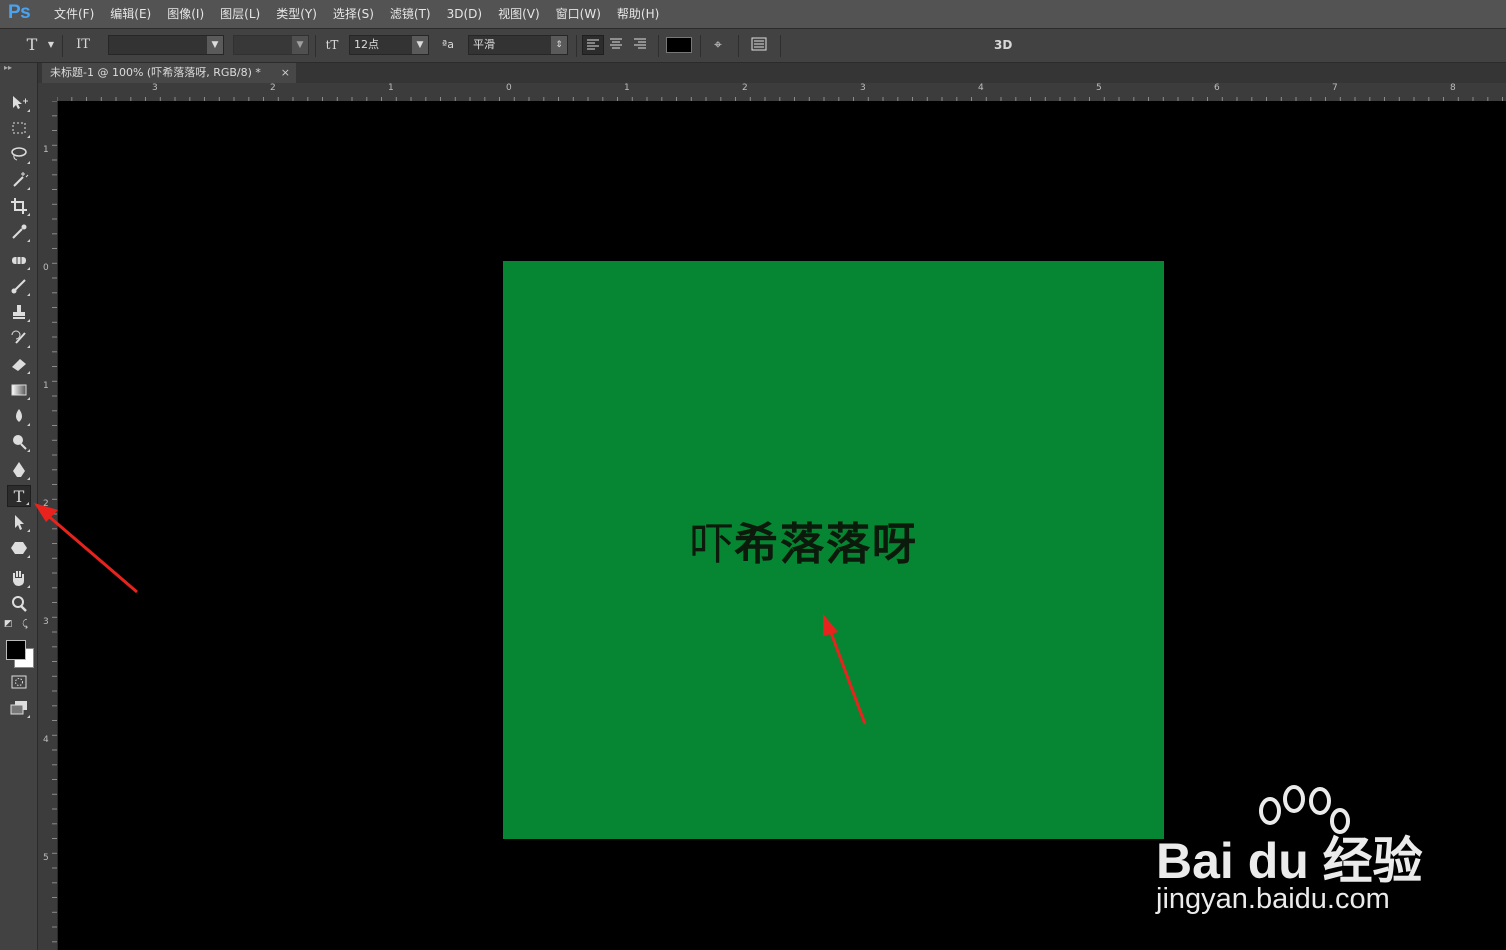  What do you see at coordinates (74, 14) in the screenshot?
I see `menu-file: 文件(F)` at bounding box center [74, 14].